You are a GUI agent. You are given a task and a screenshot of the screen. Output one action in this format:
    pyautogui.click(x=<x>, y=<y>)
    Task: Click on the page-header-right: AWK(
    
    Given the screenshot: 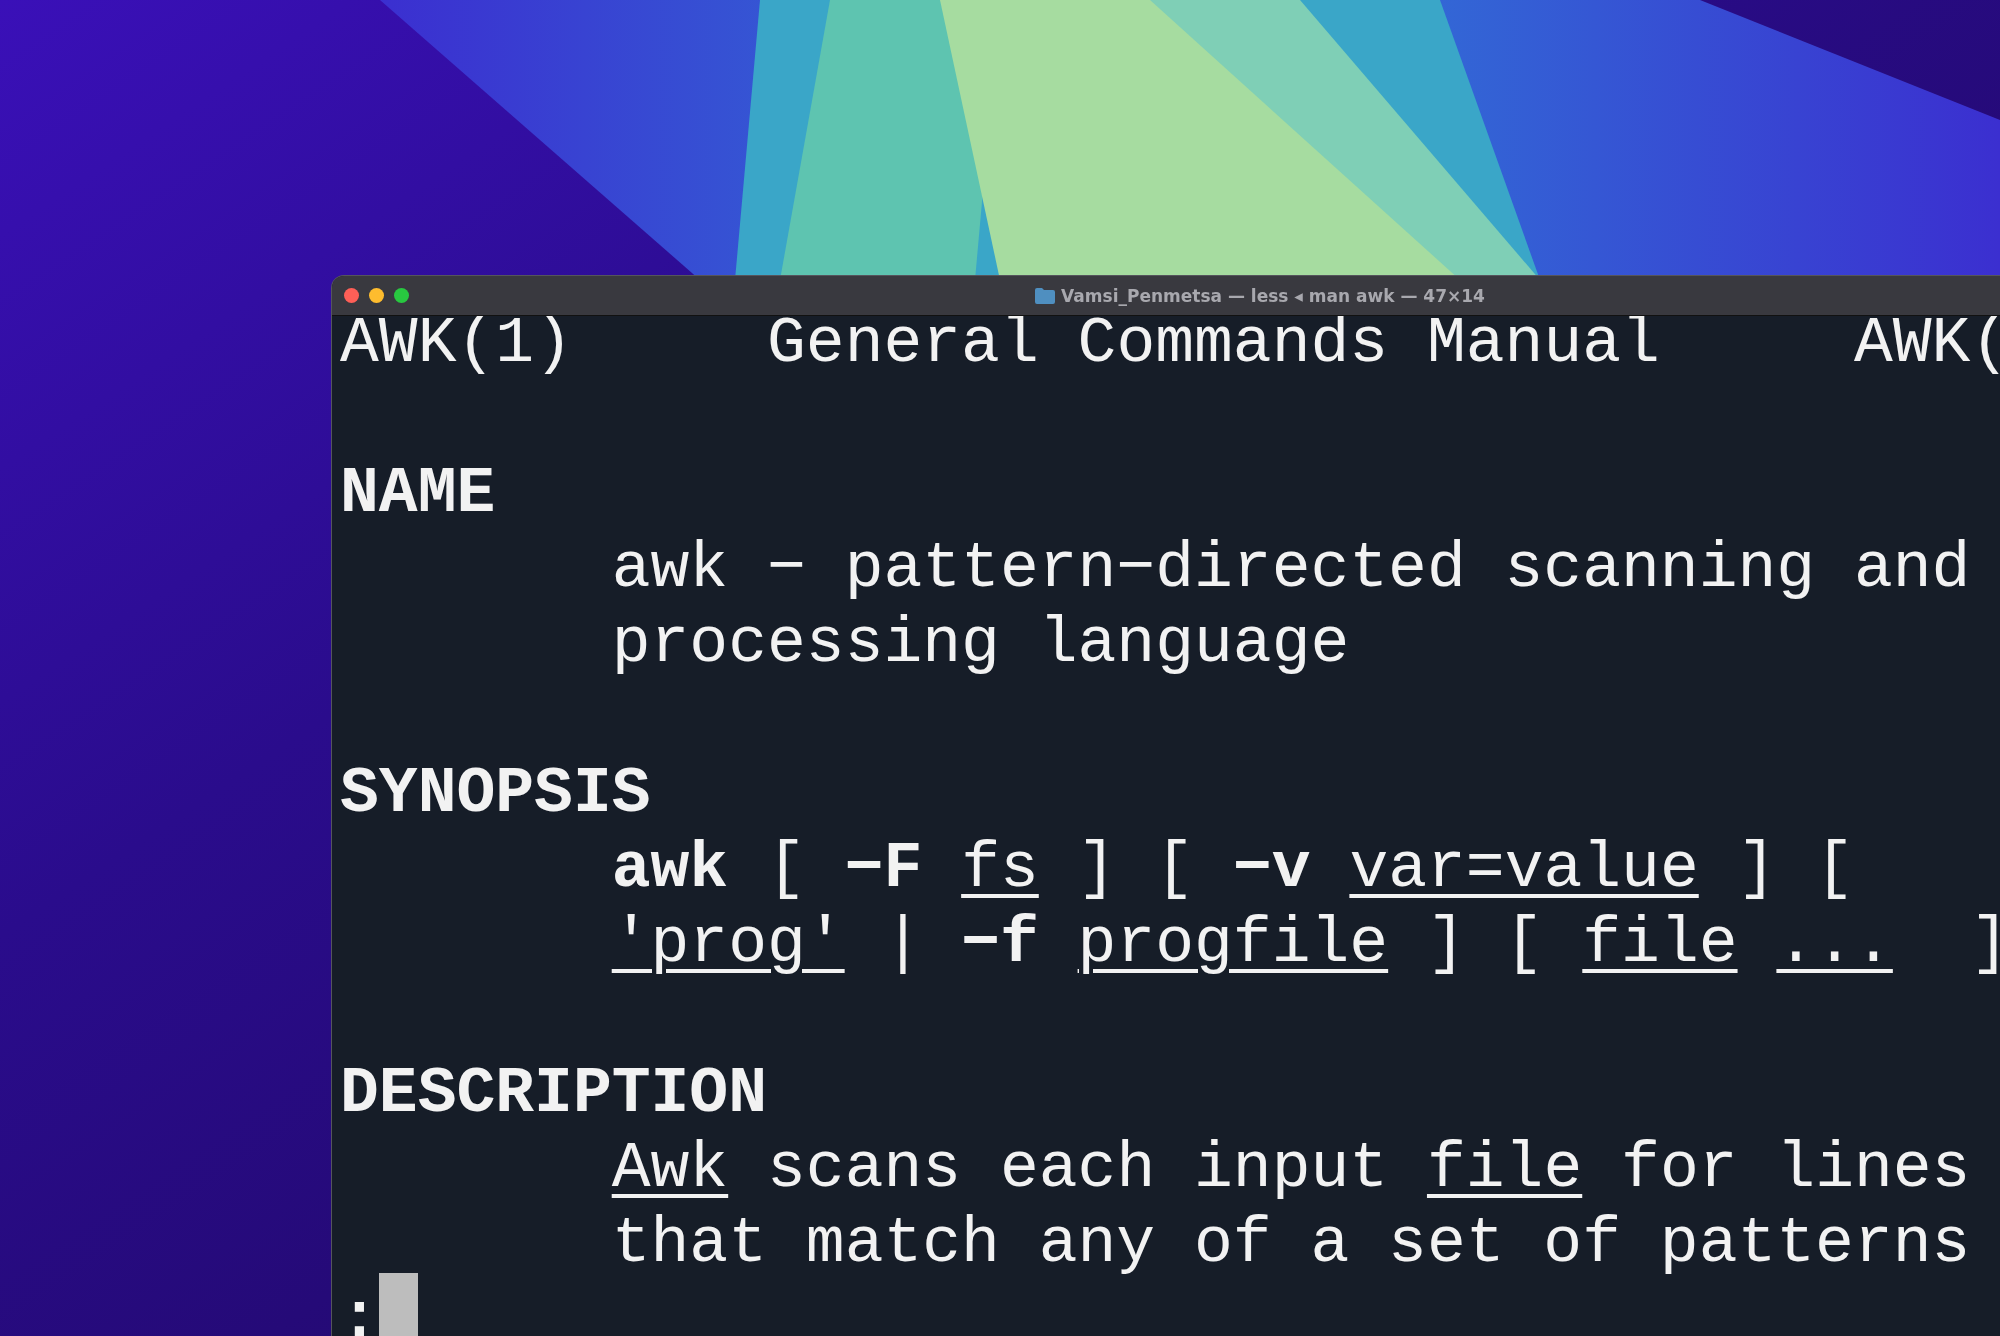 What is the action you would take?
    pyautogui.click(x=1926, y=343)
    